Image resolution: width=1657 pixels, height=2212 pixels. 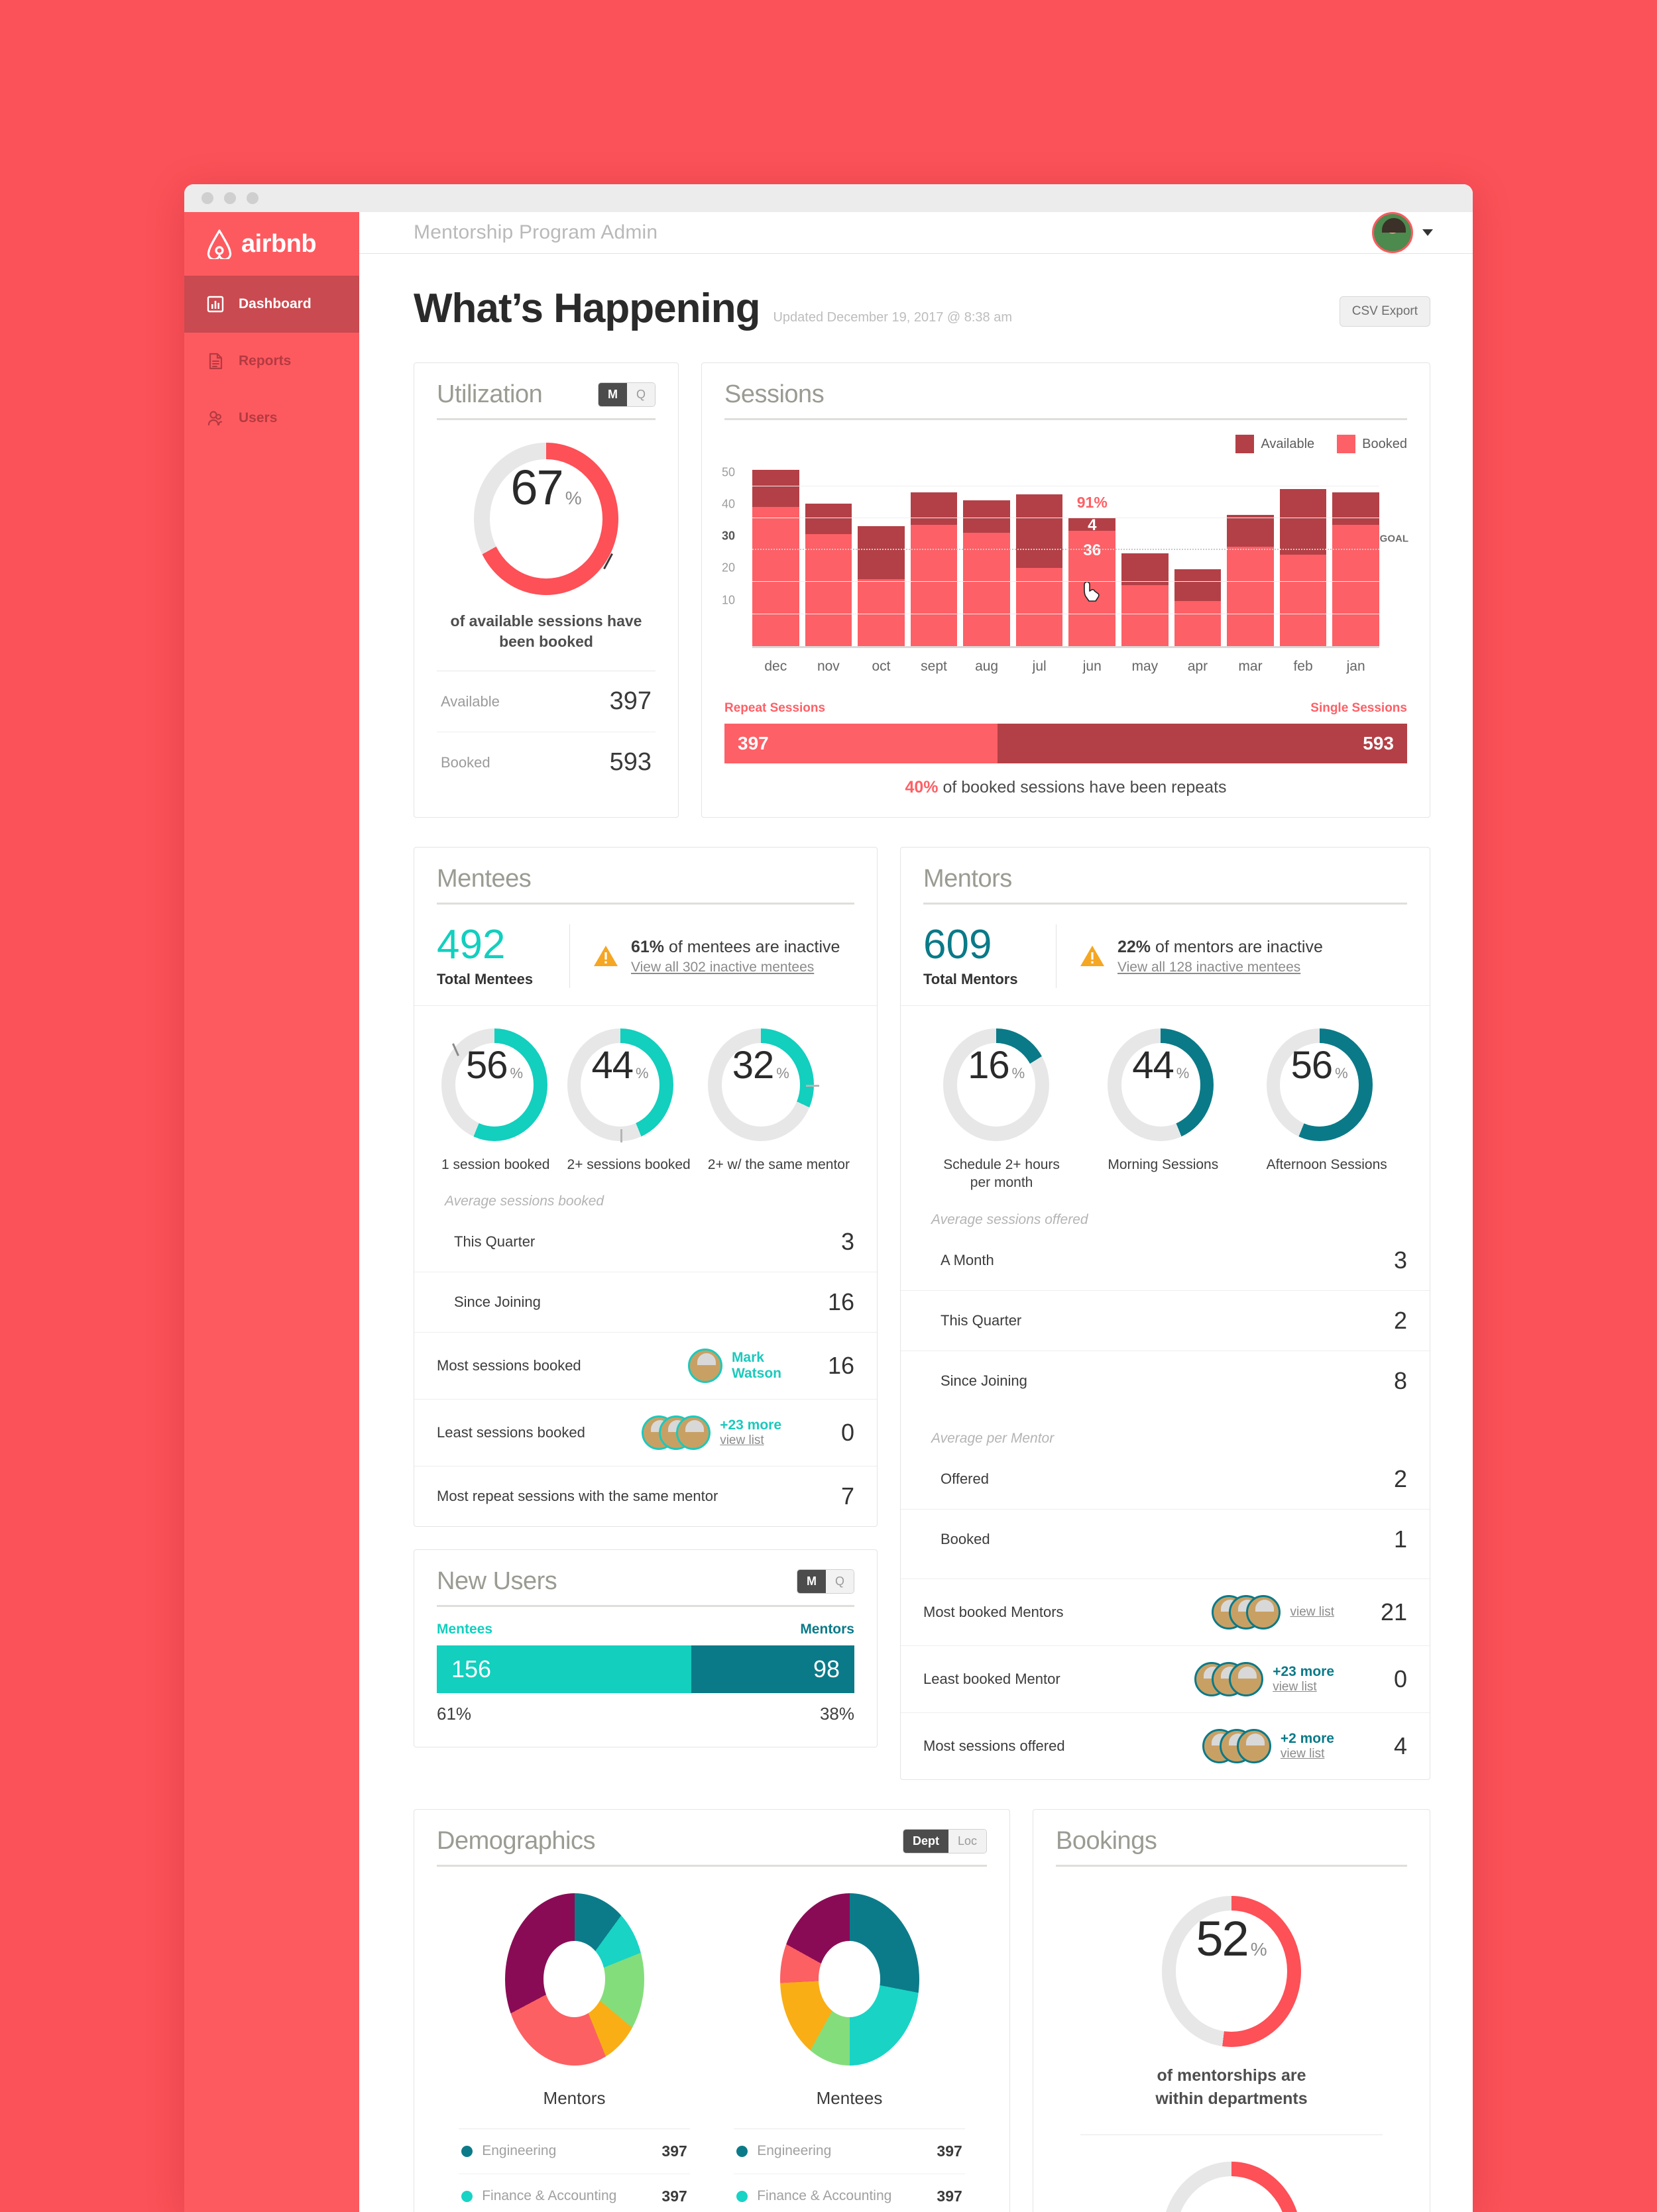 I want to click on legend-item-available: Available, so click(x=1274, y=444).